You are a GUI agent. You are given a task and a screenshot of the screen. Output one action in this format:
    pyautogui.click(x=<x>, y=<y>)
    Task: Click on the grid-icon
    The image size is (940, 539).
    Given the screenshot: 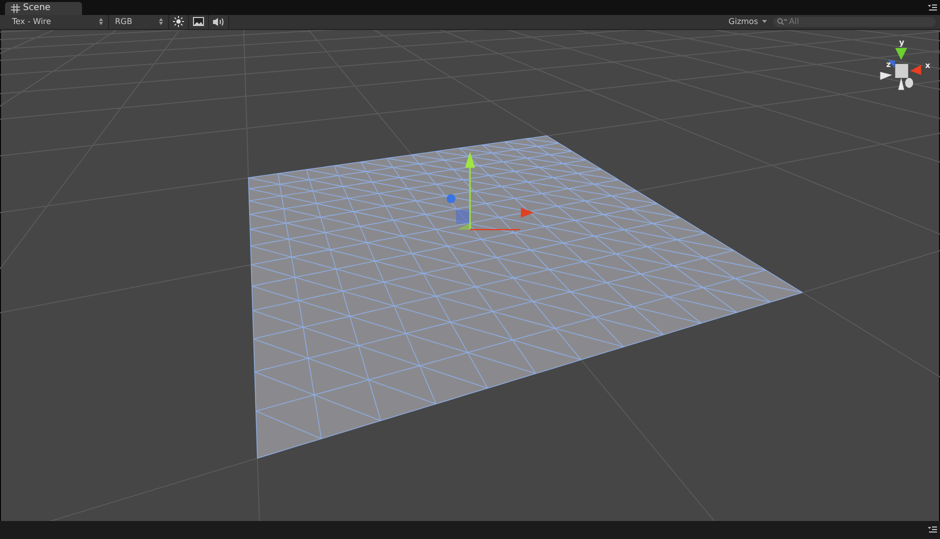 What is the action you would take?
    pyautogui.click(x=15, y=8)
    